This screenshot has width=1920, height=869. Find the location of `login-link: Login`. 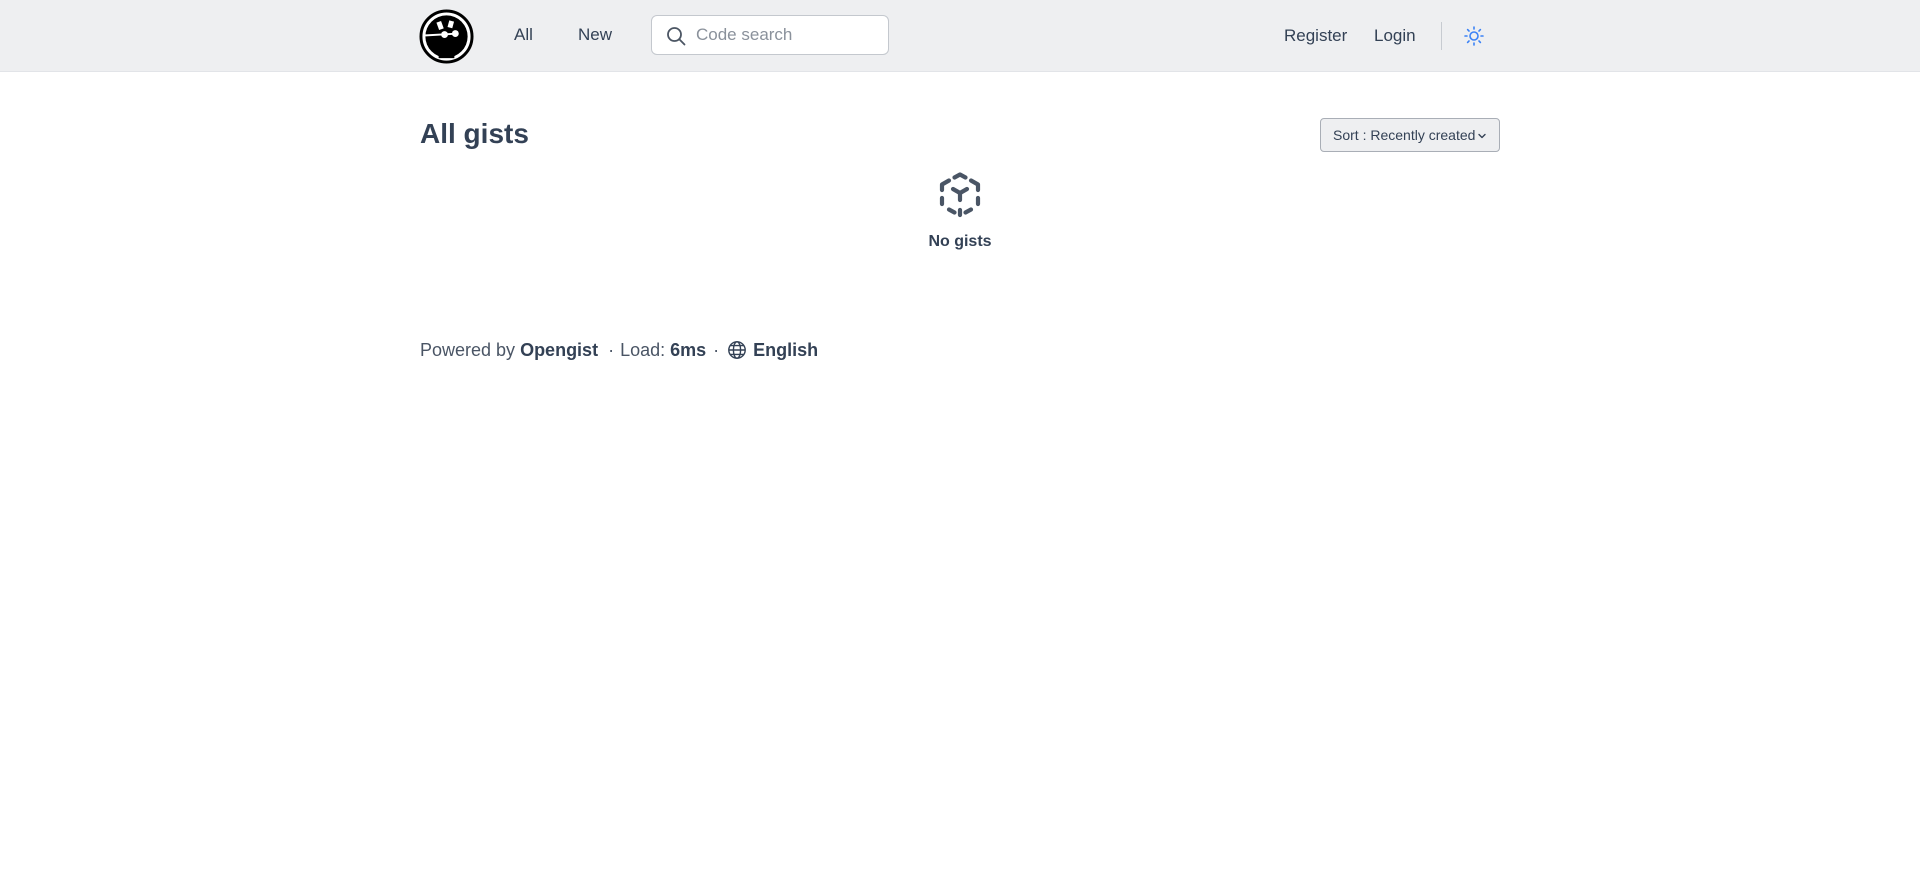

login-link: Login is located at coordinates (1395, 36).